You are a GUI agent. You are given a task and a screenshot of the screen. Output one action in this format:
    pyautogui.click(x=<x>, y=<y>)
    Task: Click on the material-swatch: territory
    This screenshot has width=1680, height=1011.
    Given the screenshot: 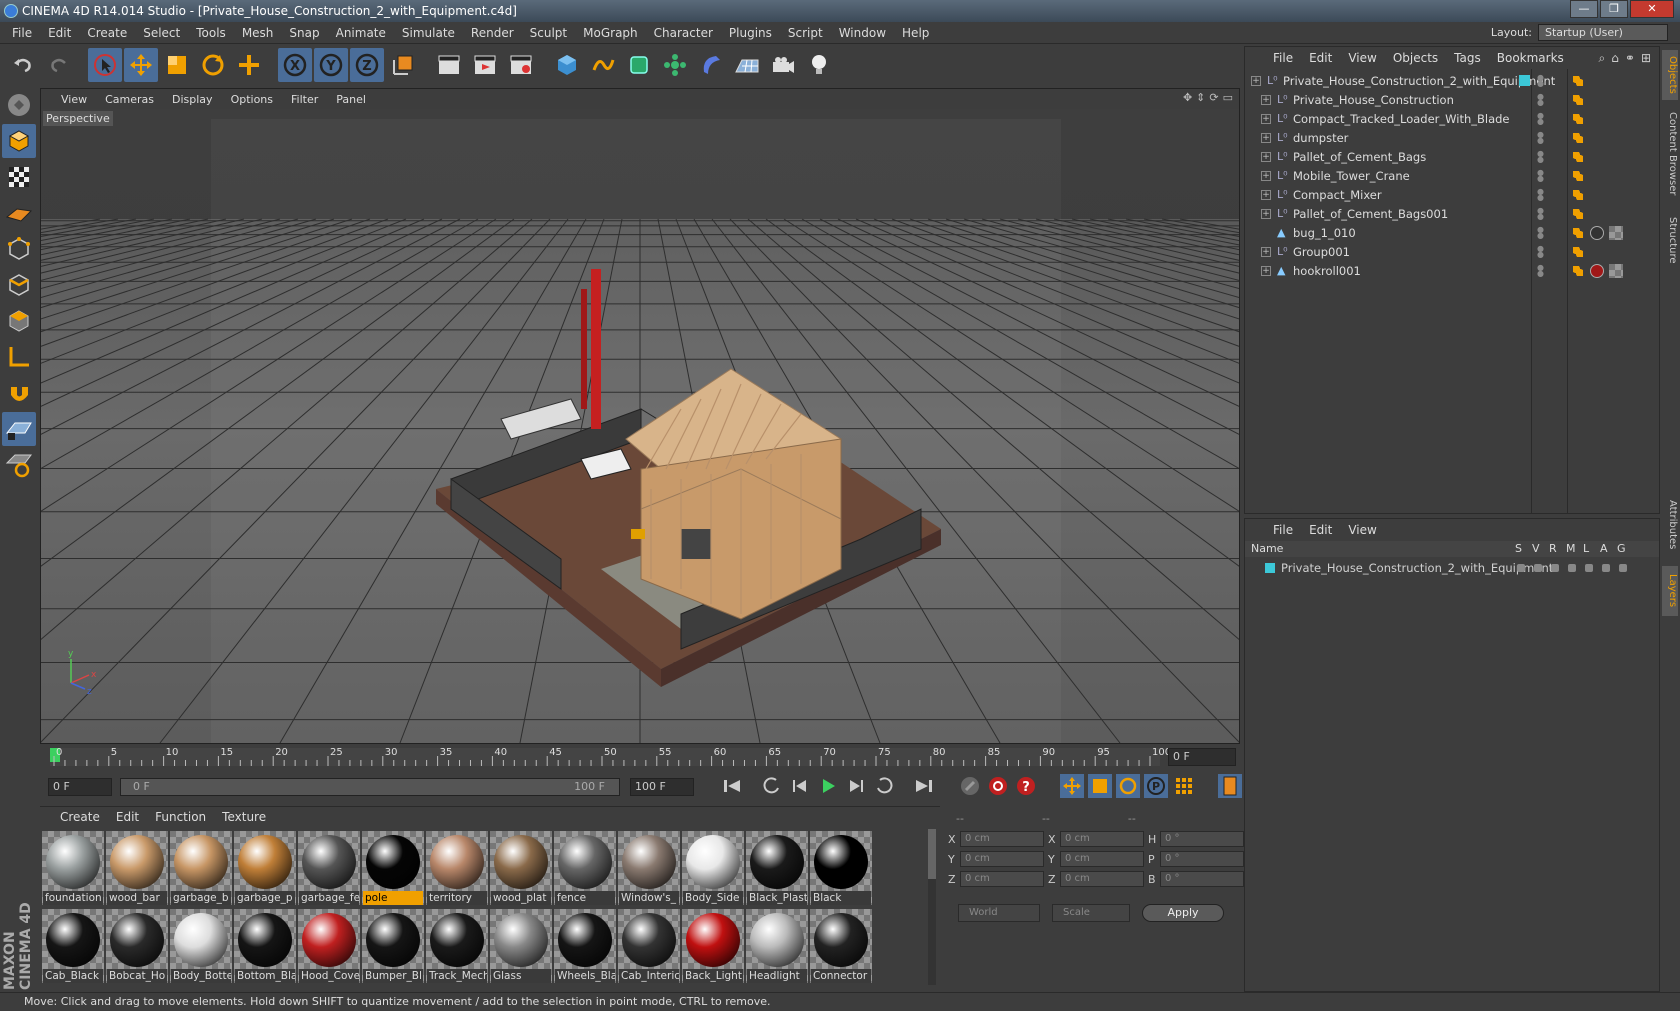 What is the action you would take?
    pyautogui.click(x=457, y=868)
    